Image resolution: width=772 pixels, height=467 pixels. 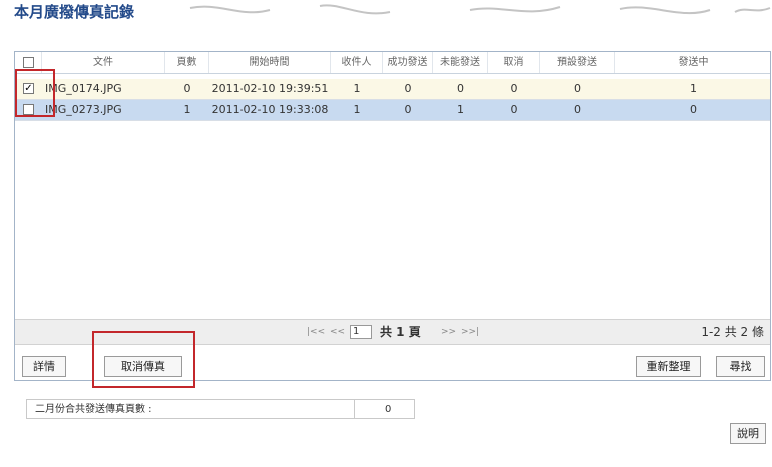 I want to click on column-header-file: 文件, so click(x=103, y=62).